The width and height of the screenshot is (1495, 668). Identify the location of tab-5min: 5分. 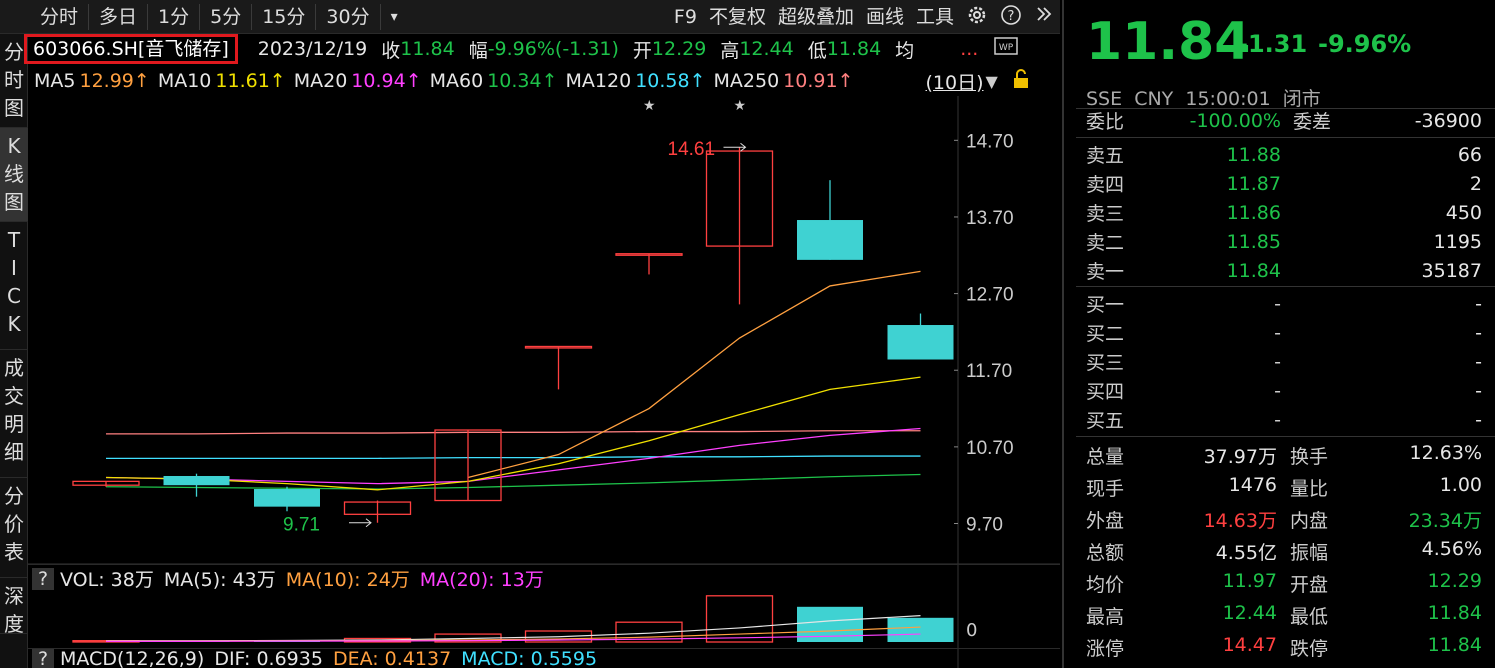
(226, 16).